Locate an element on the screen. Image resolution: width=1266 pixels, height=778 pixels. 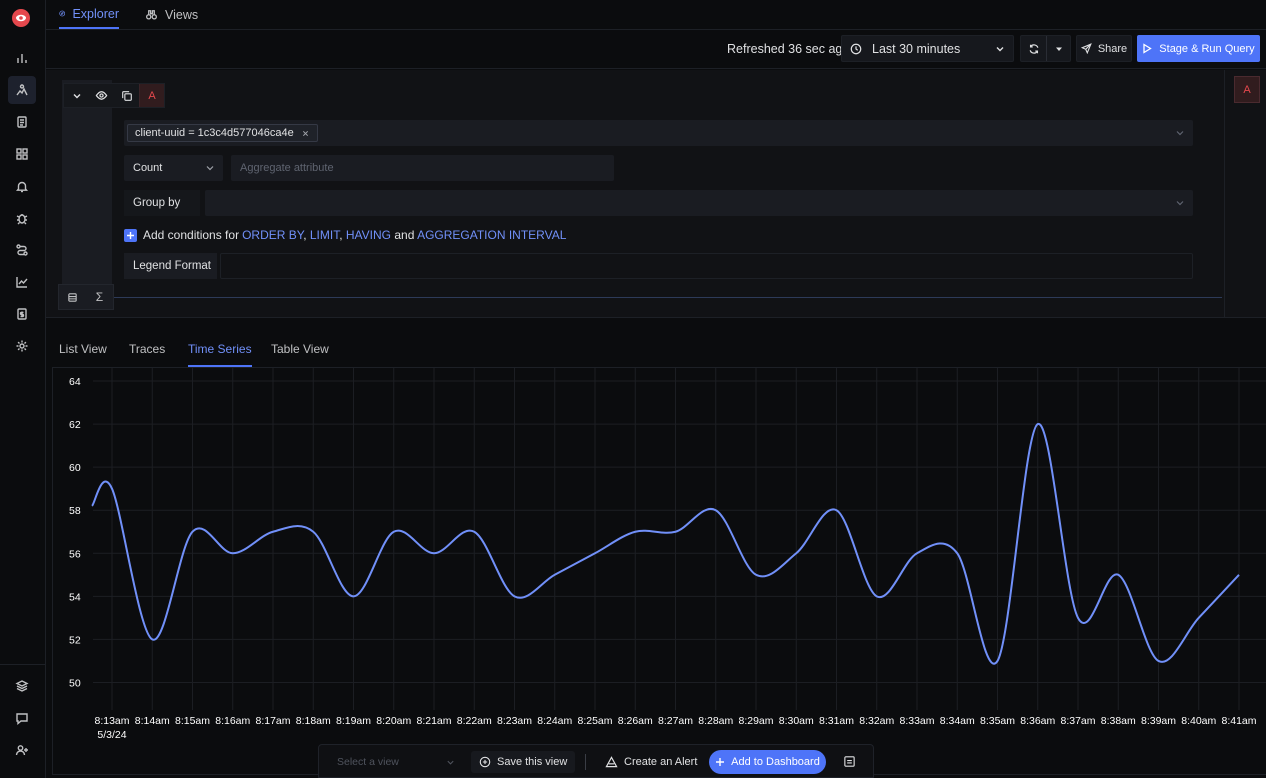
bottom-bar-separator is located at coordinates (585, 762).